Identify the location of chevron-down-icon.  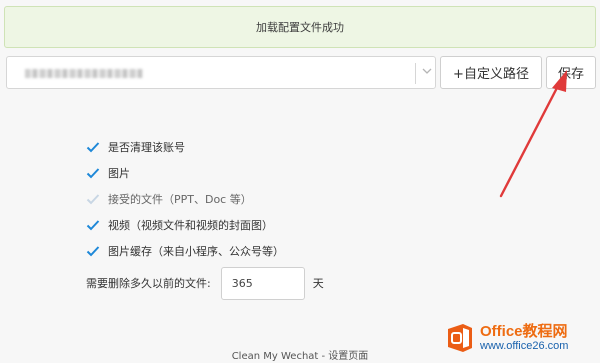
(427, 71).